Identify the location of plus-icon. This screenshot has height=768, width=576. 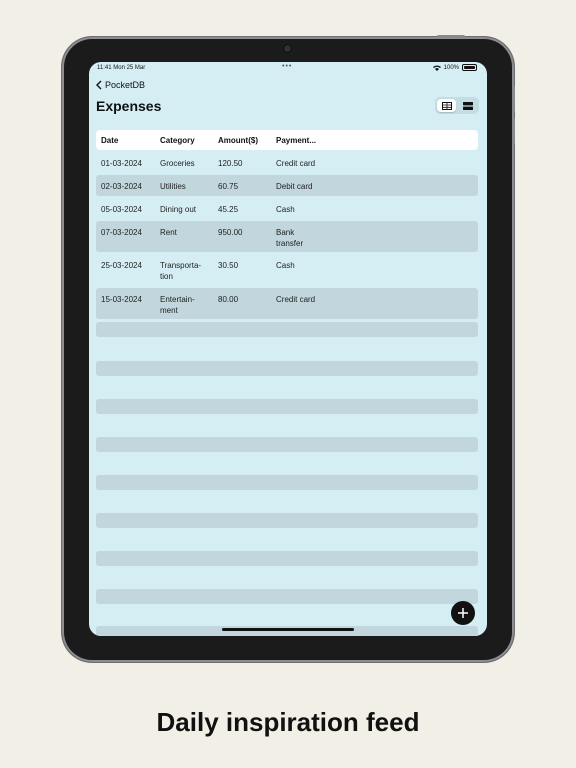
(463, 613).